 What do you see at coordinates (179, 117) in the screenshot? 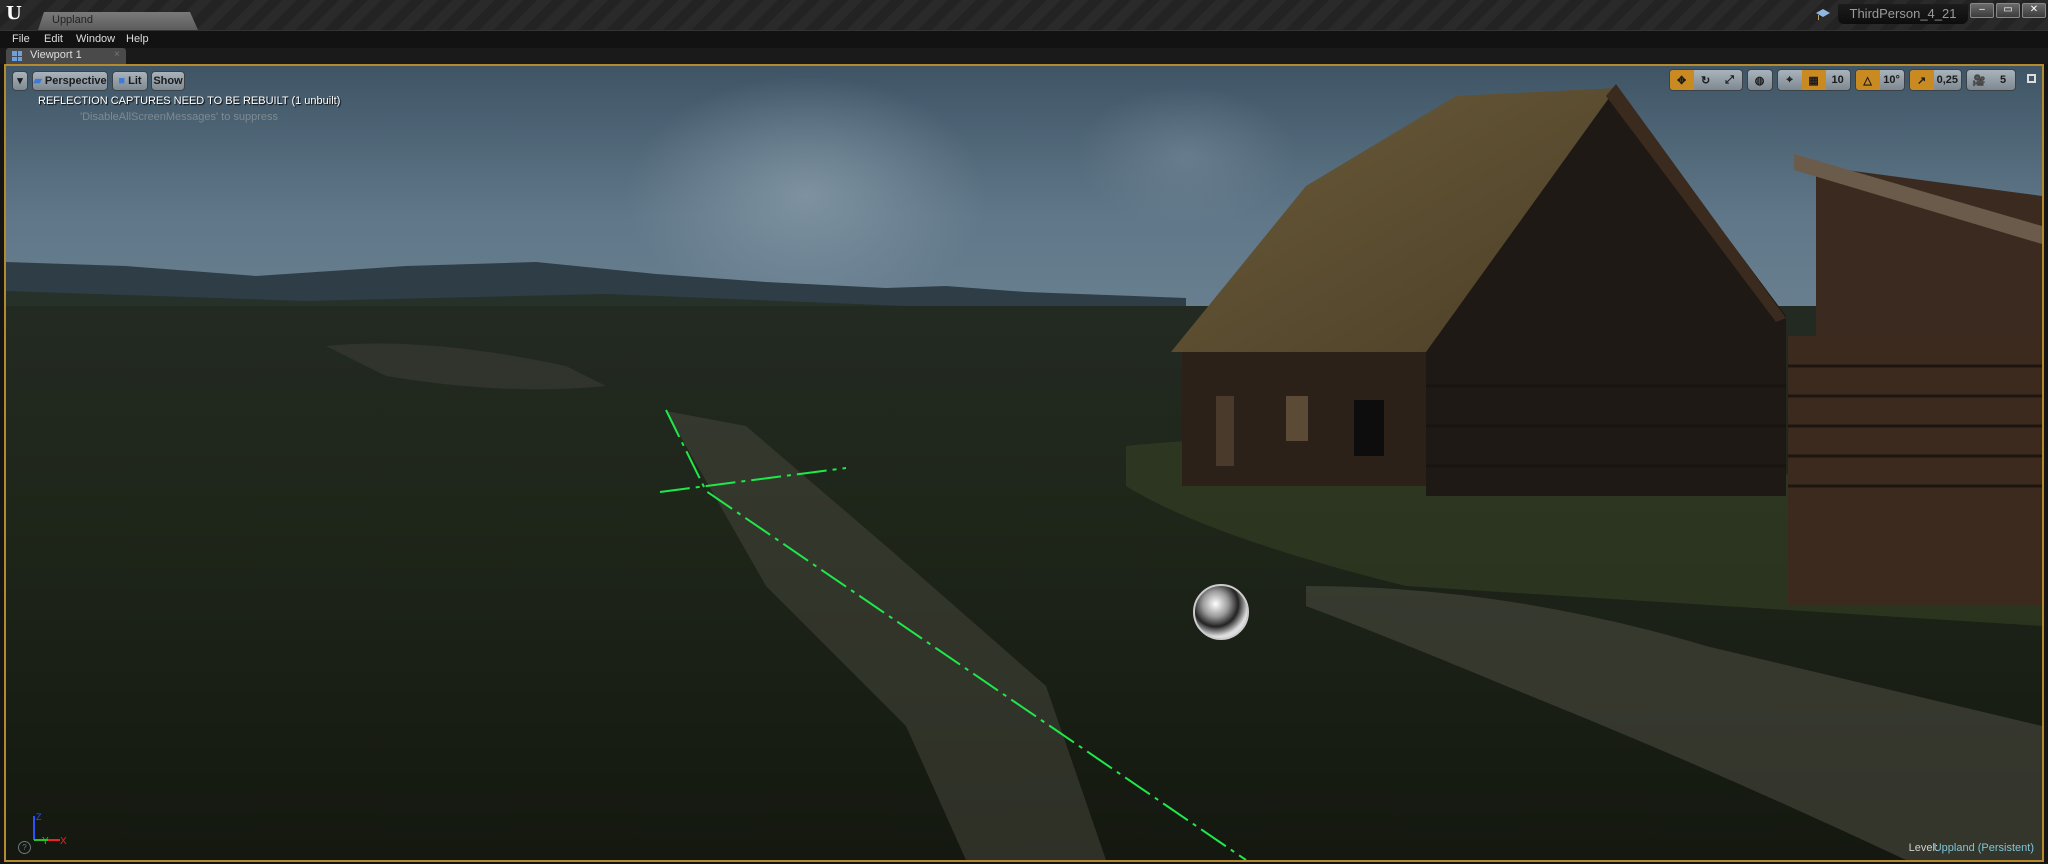
I see `suppress-hint: 'DisableAllScreenMessages' to suppress` at bounding box center [179, 117].